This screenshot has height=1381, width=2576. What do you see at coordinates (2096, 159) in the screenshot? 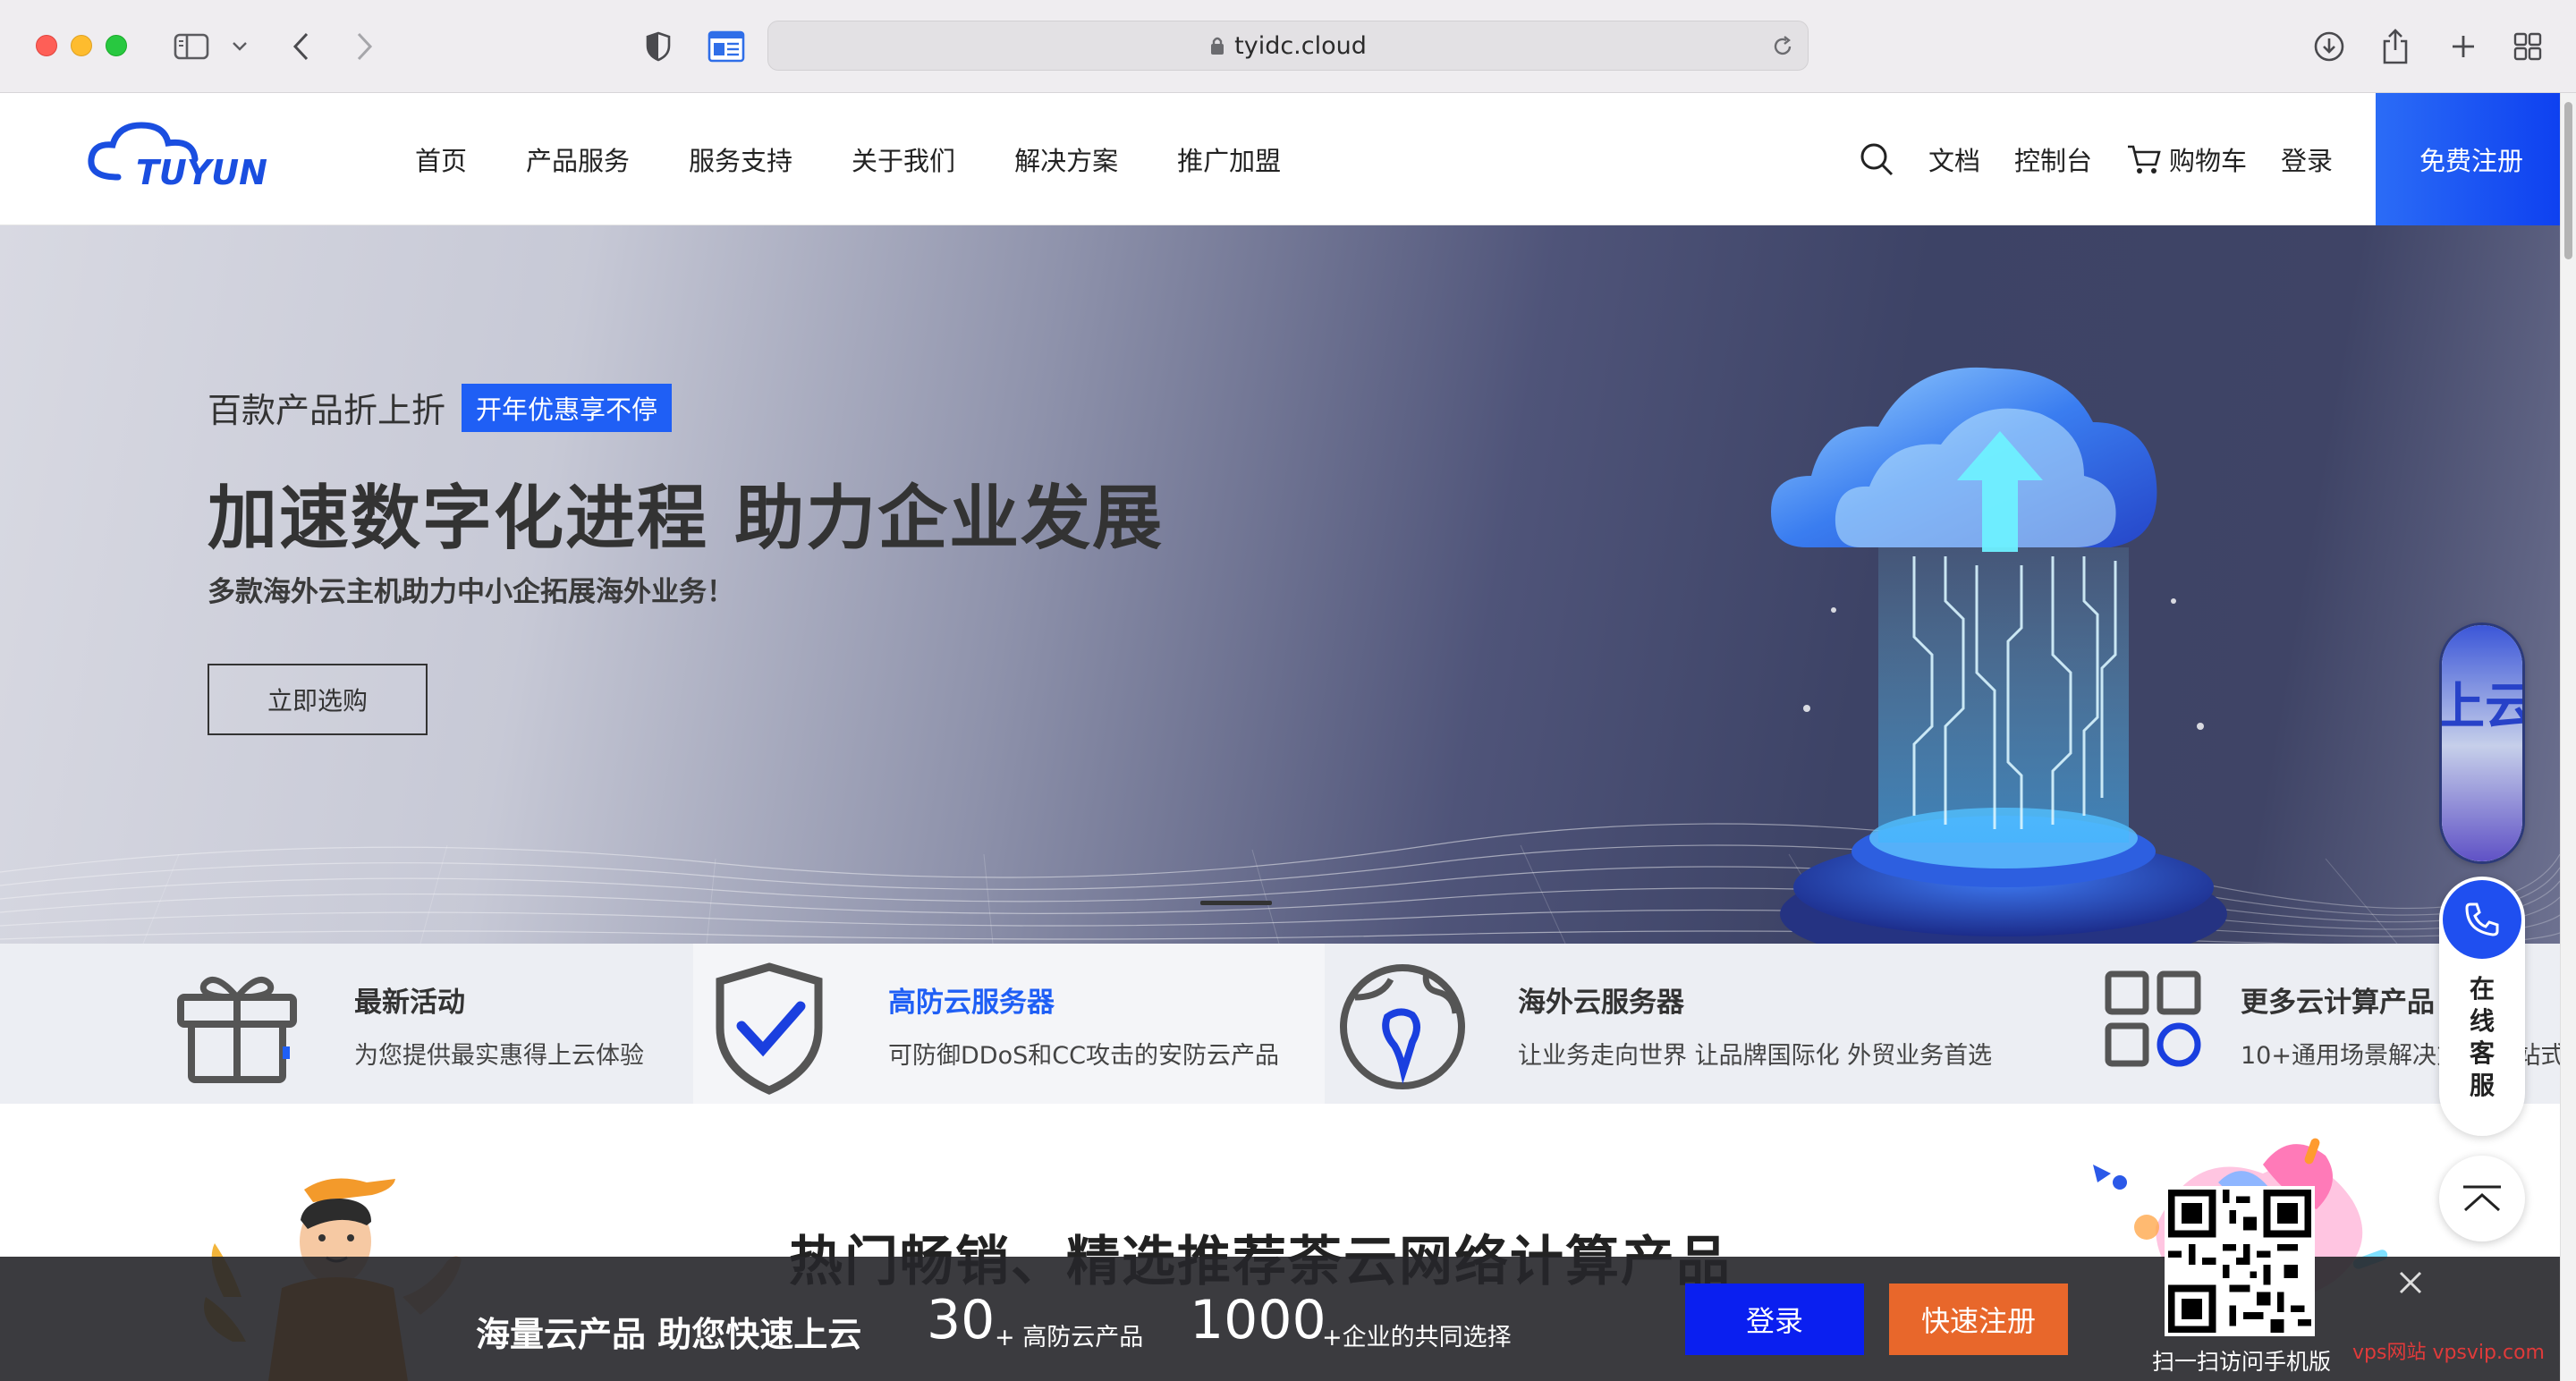
I see `header-actions: 文档 控制台 购物车 登录` at bounding box center [2096, 159].